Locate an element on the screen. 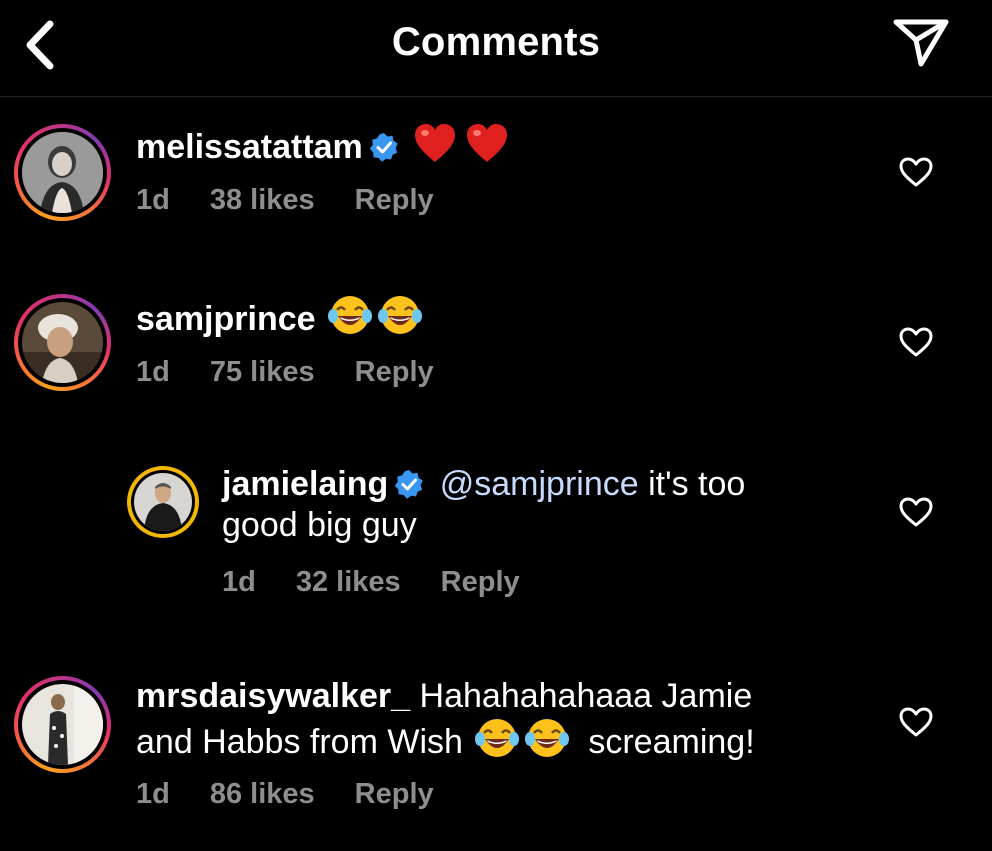 Image resolution: width=992 pixels, height=851 pixels. share-button is located at coordinates (921, 42).